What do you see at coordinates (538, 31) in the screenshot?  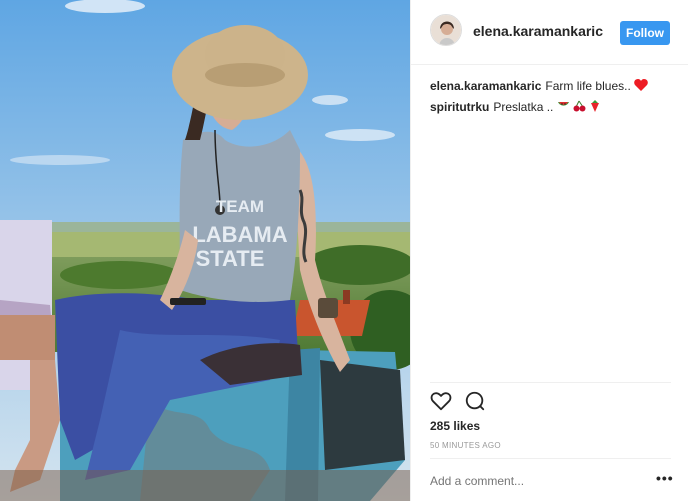 I see `header-username: elena.karamankaric` at bounding box center [538, 31].